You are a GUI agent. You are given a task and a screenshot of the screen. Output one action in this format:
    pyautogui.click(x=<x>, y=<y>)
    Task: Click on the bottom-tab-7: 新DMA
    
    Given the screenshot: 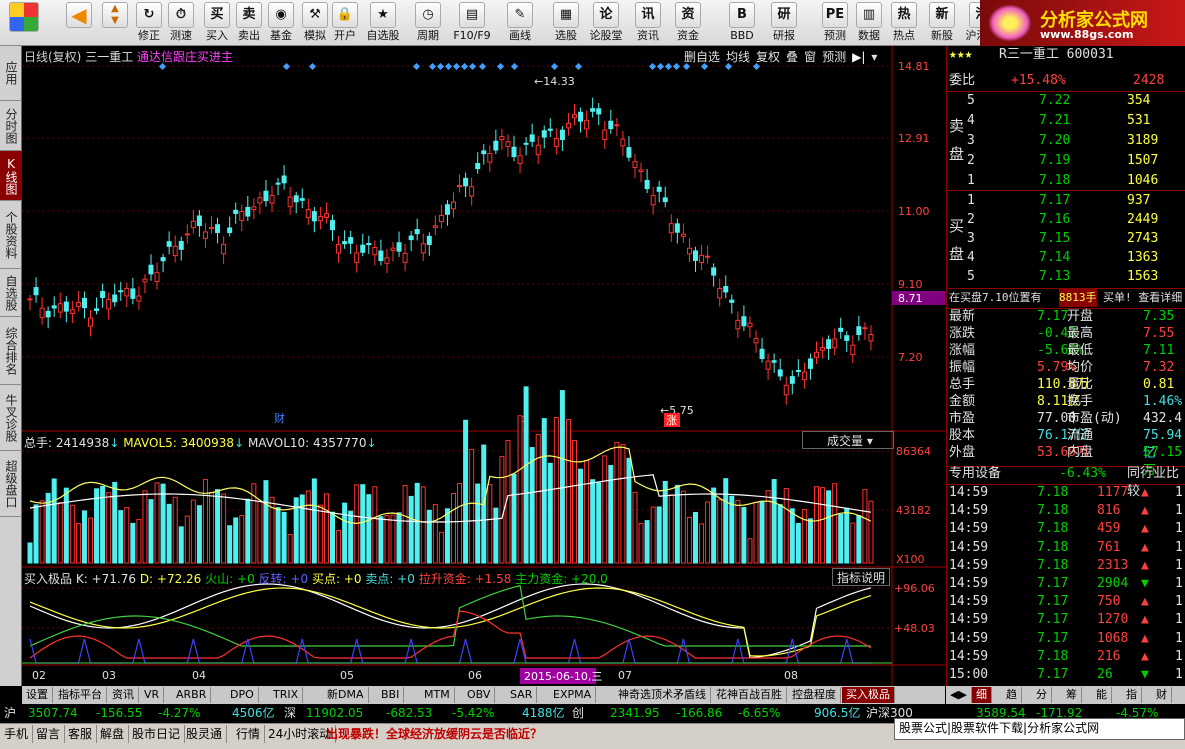 What is the action you would take?
    pyautogui.click(x=346, y=695)
    